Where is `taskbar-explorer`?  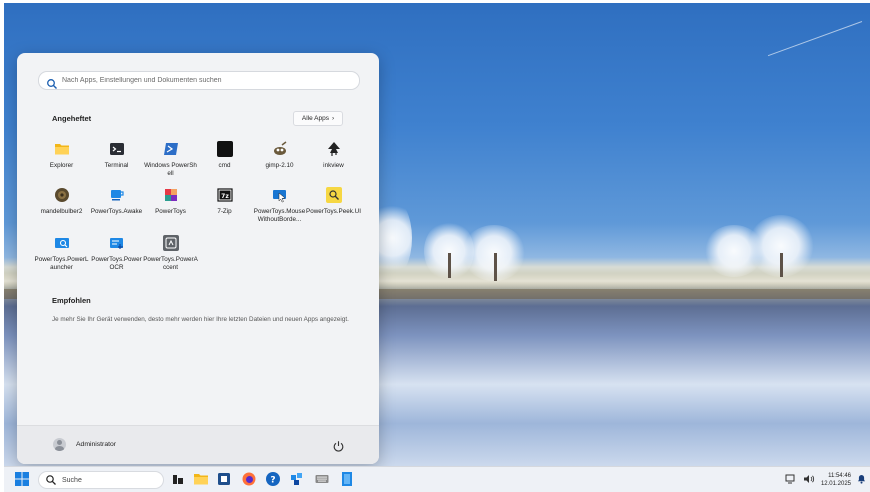
taskbar-explorer is located at coordinates (201, 479).